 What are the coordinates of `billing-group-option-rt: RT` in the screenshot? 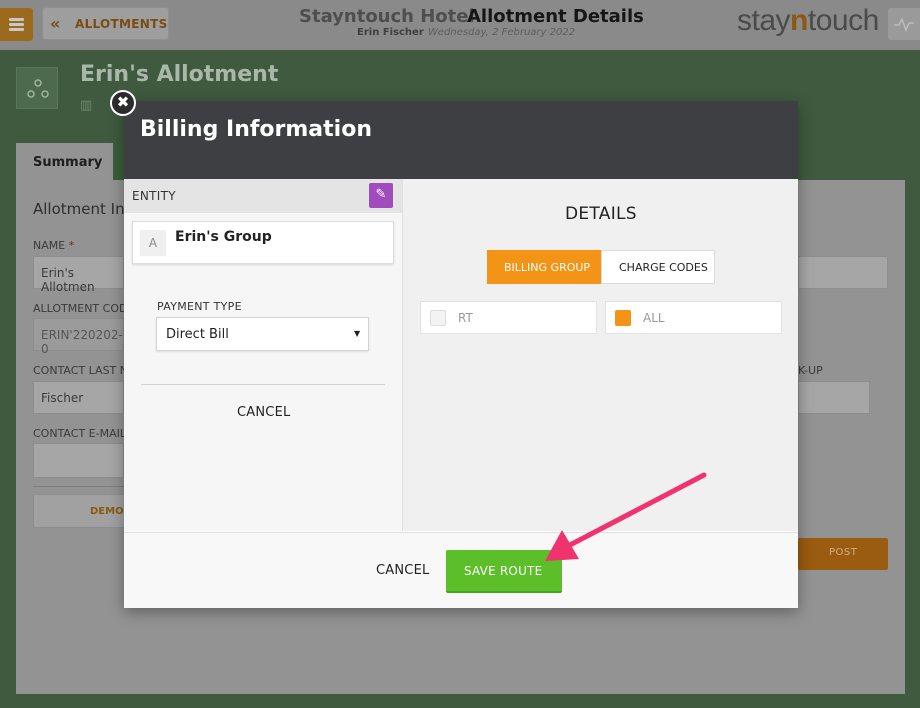 It's located at (508, 317).